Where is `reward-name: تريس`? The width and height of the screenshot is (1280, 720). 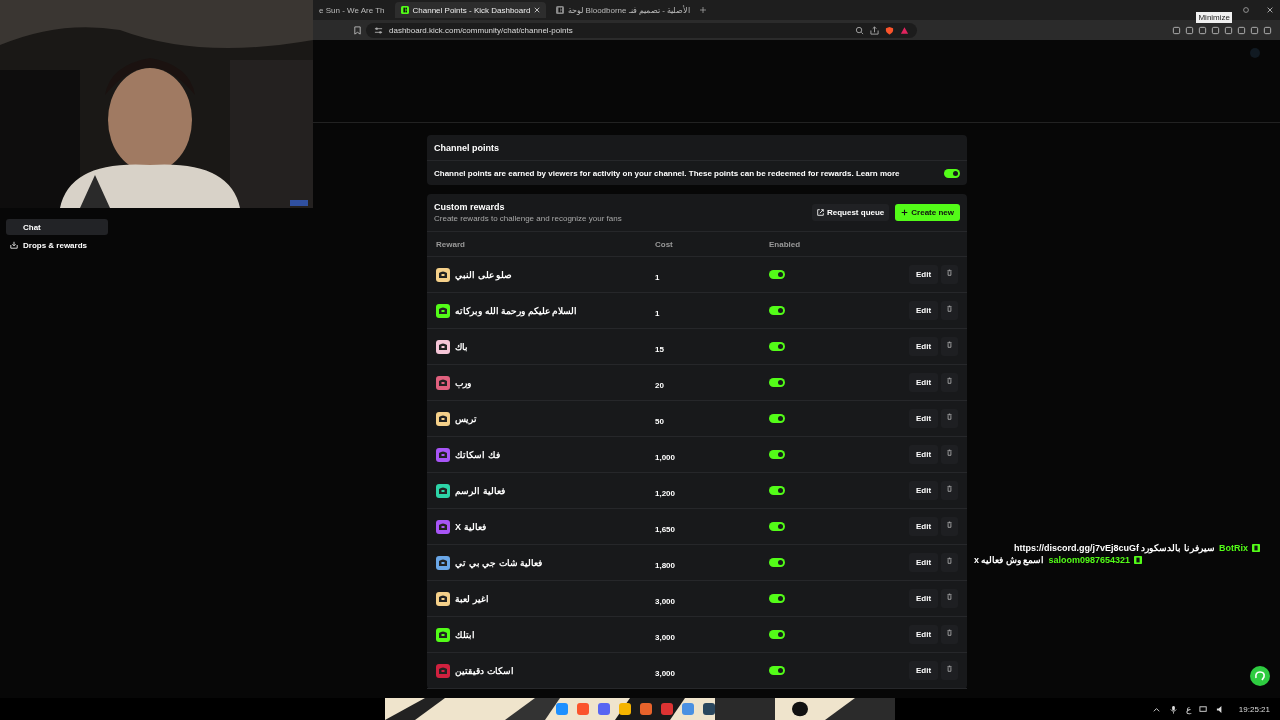
reward-name: تريس is located at coordinates (466, 418).